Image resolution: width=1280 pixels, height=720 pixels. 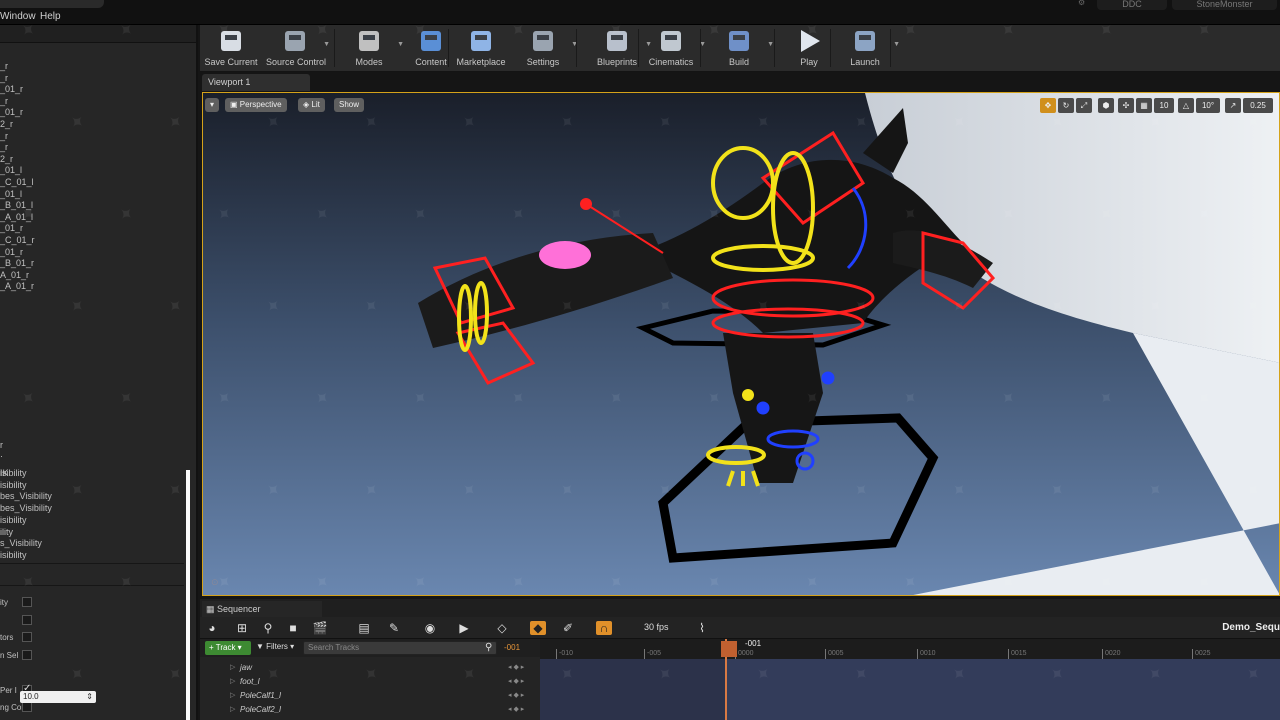 What do you see at coordinates (674, 46) in the screenshot?
I see `cinematics-button: Cinematics ▼` at bounding box center [674, 46].